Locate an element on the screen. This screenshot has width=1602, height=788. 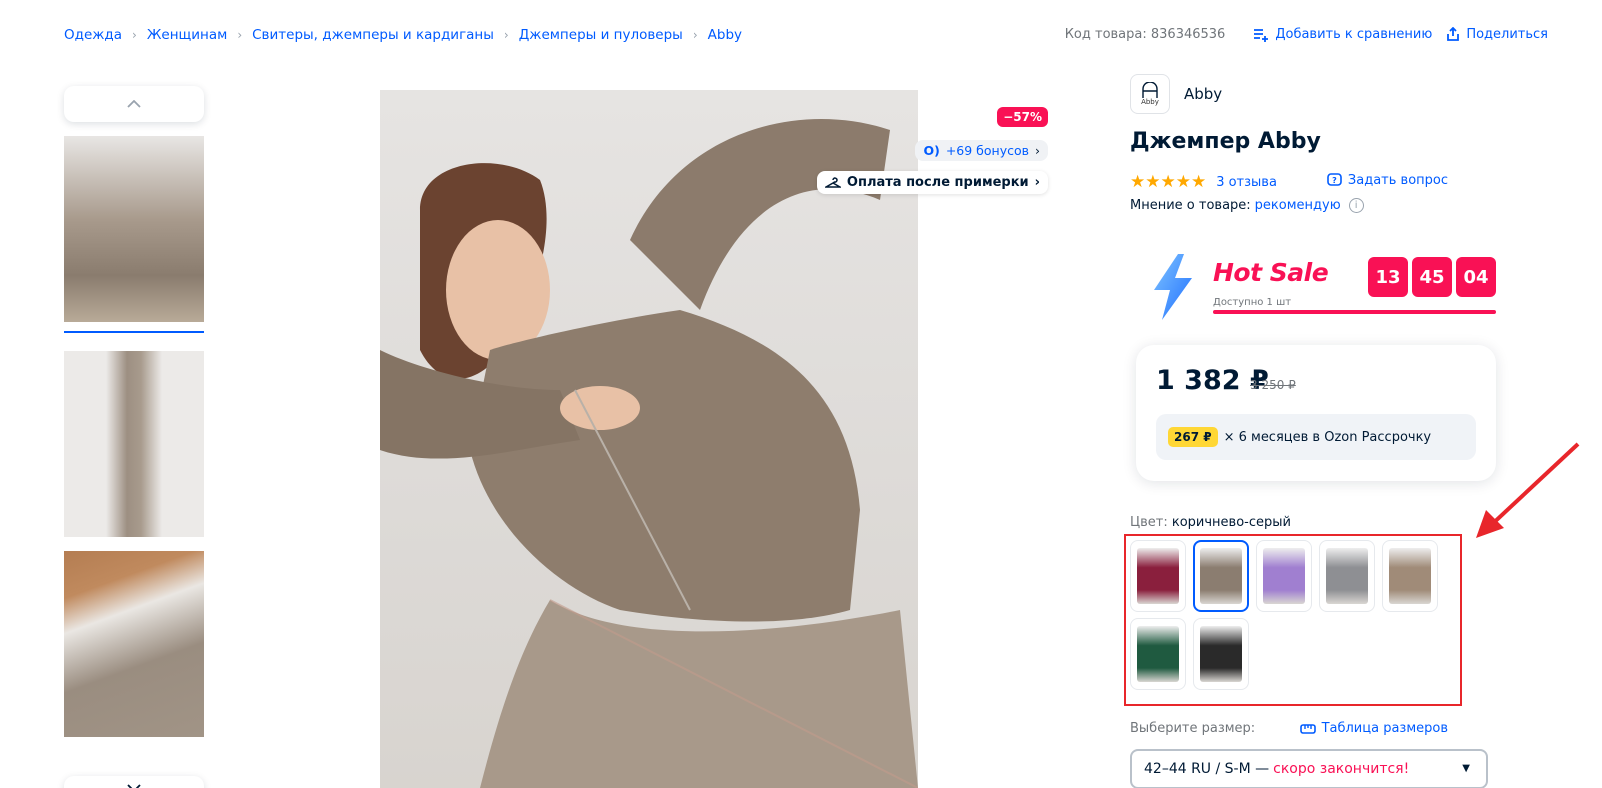
timer-minutes: 45 is located at coordinates (1432, 277).